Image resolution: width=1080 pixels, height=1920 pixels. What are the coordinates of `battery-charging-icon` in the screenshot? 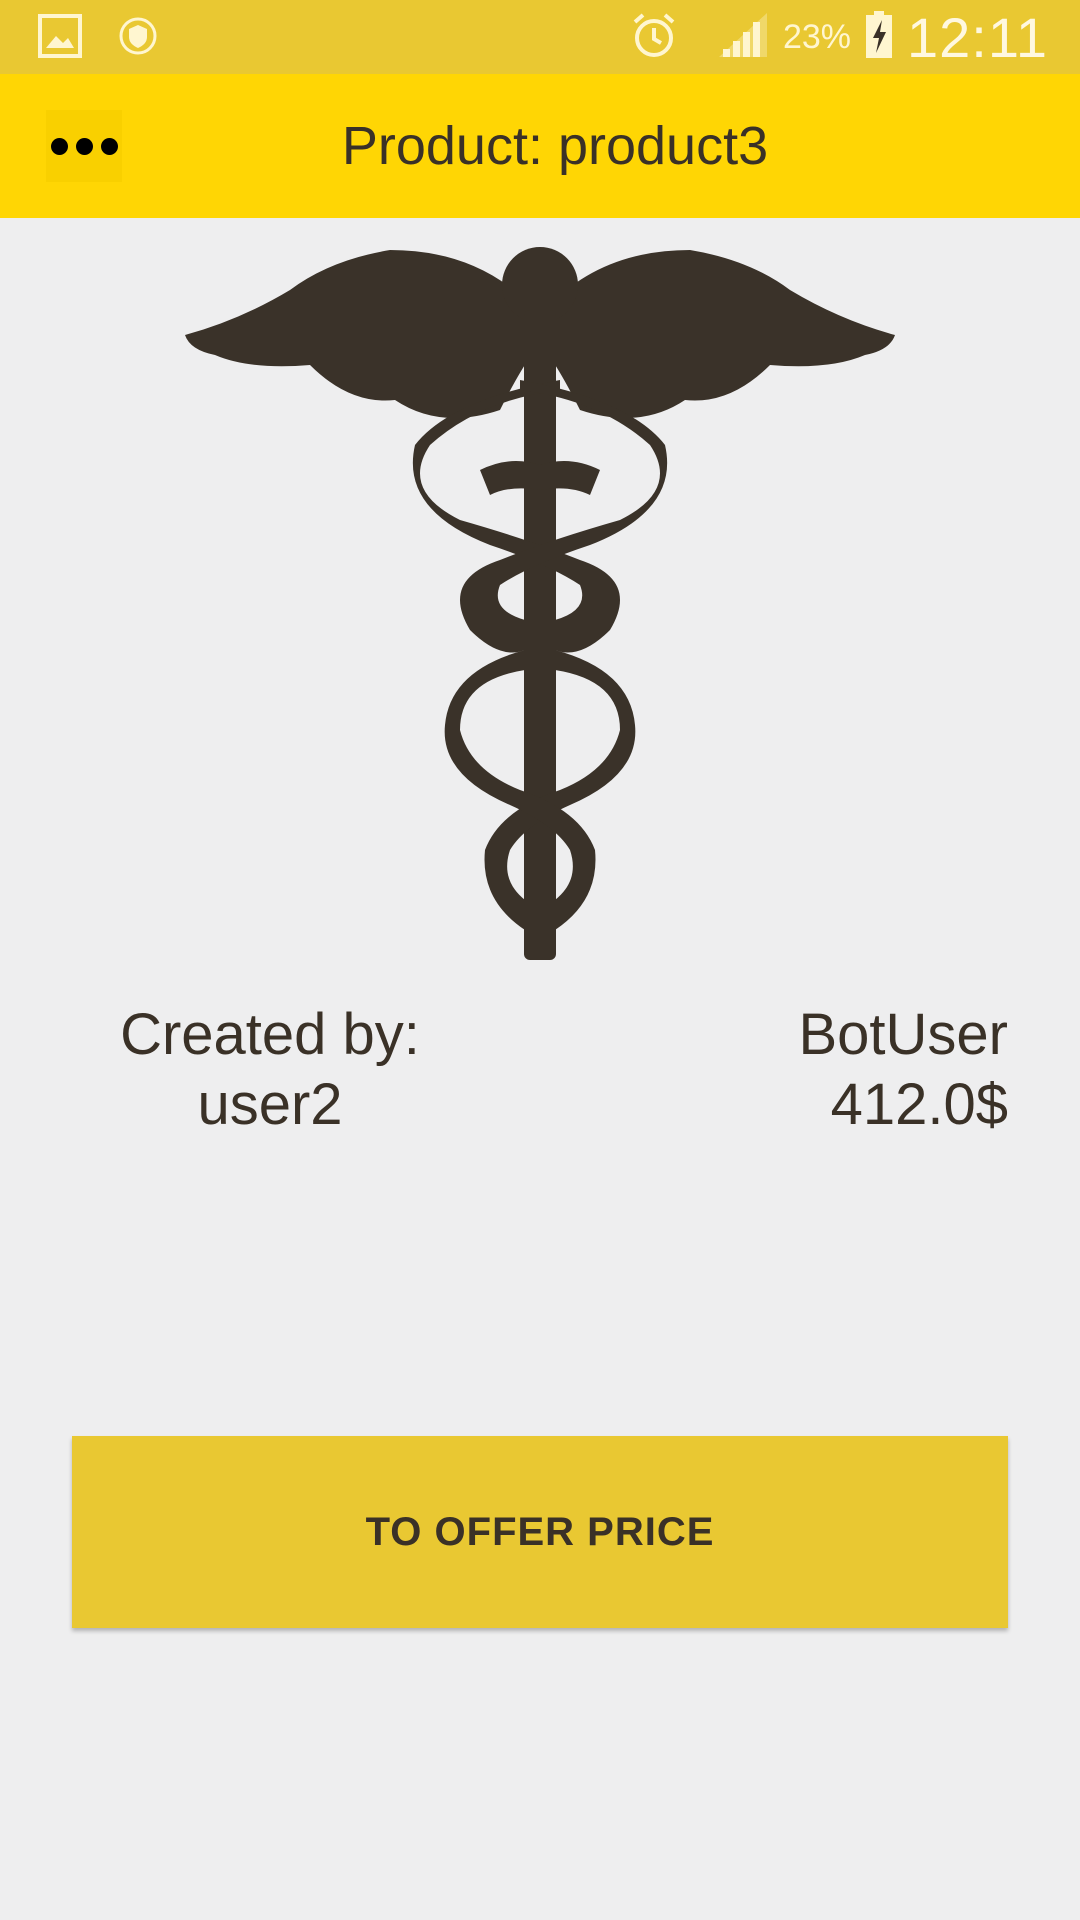 It's located at (879, 37).